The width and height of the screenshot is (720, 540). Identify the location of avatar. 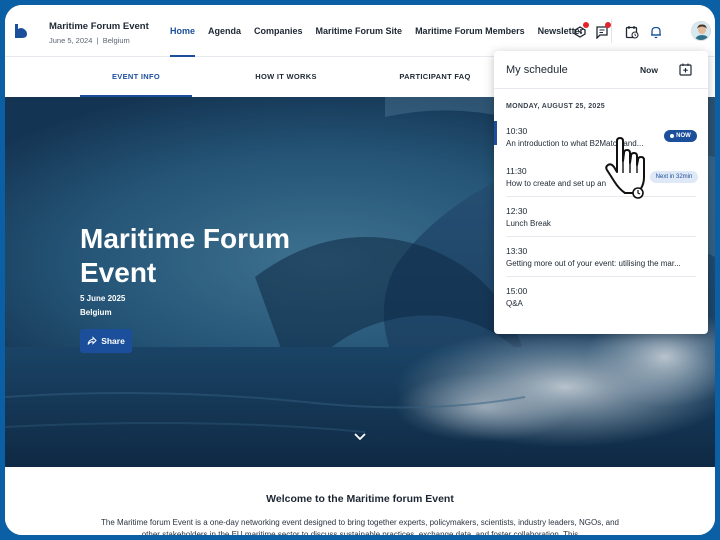
(701, 31).